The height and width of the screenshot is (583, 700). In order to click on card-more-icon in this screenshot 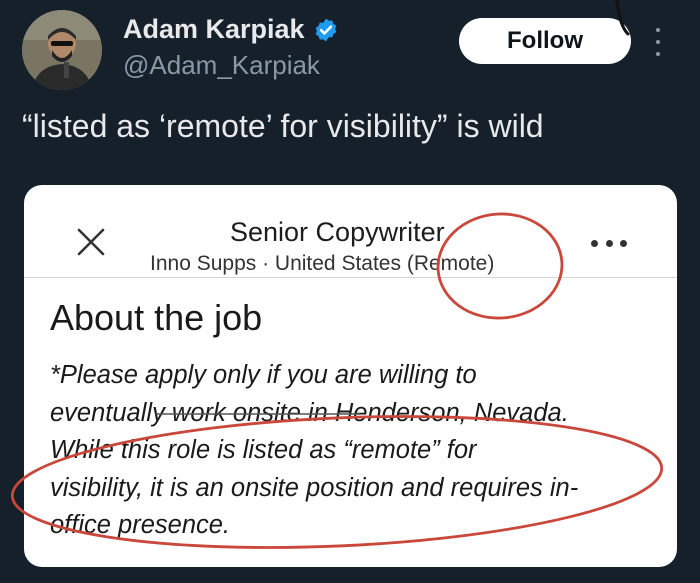, I will do `click(609, 244)`.